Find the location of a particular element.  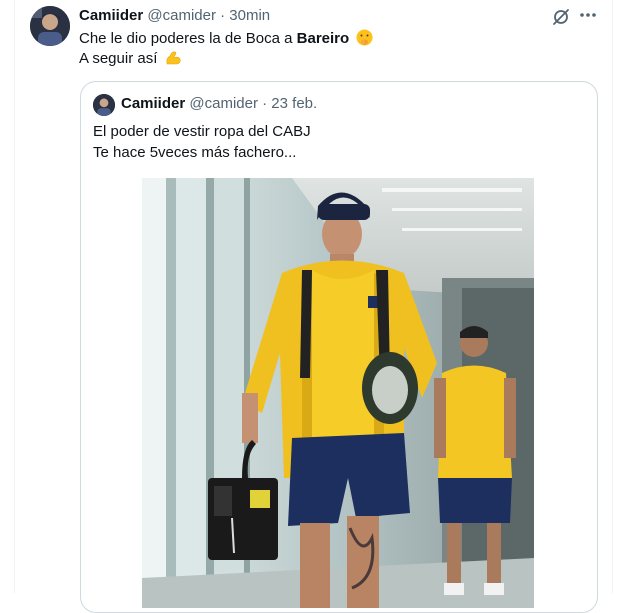

author-handle: @camider is located at coordinates (181, 15).